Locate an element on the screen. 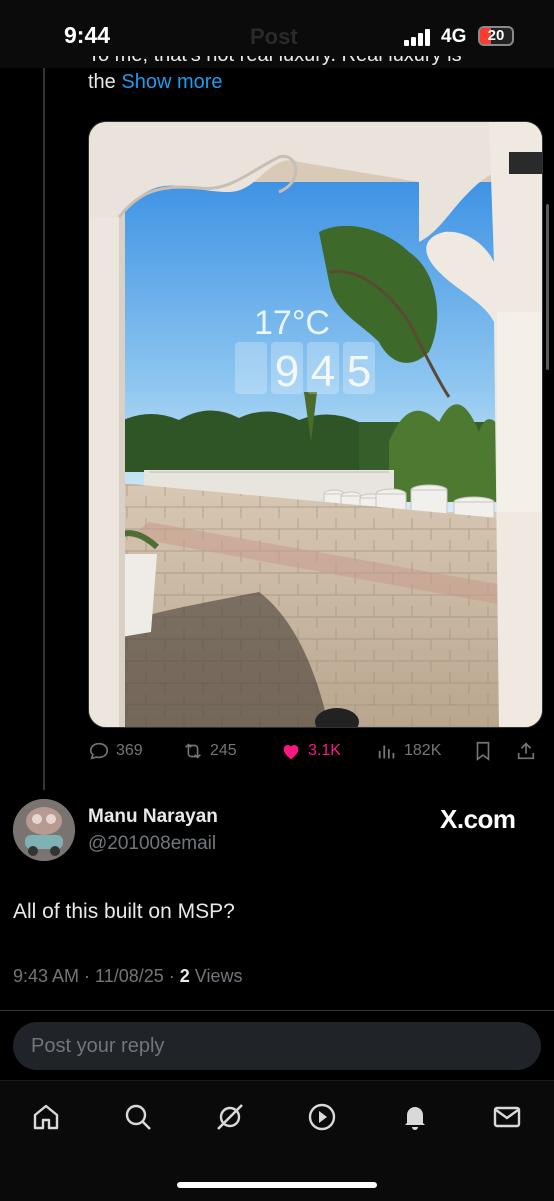 Image resolution: width=554 pixels, height=1201 pixels. battery-level: 20 is located at coordinates (496, 35).